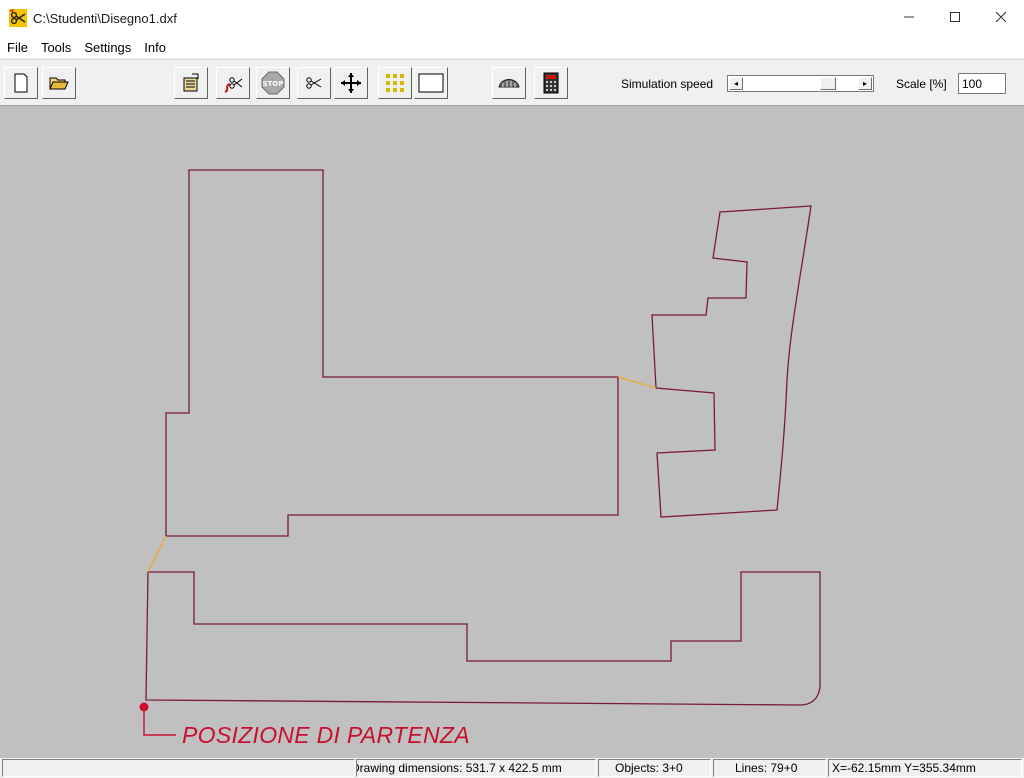 The image size is (1024, 778). What do you see at coordinates (769, 768) in the screenshot?
I see `status-lines: Lines: 79+0` at bounding box center [769, 768].